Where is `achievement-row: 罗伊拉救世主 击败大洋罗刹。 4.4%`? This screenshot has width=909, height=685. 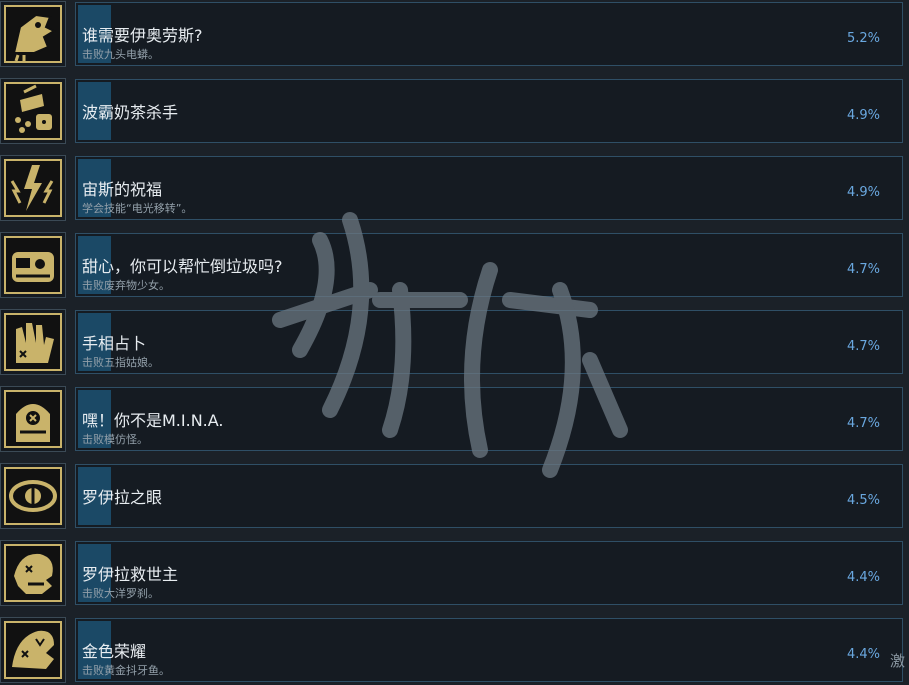
achievement-row: 罗伊拉救世主 击败大洋罗刹。 4.4% is located at coordinates (454, 572).